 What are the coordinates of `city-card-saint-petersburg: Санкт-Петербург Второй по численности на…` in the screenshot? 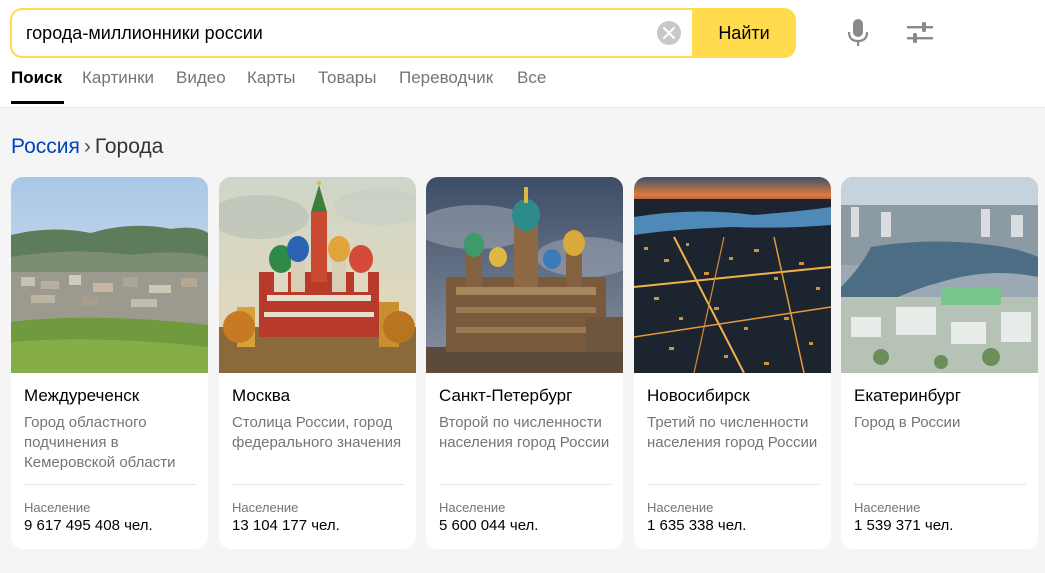 It's located at (524, 363).